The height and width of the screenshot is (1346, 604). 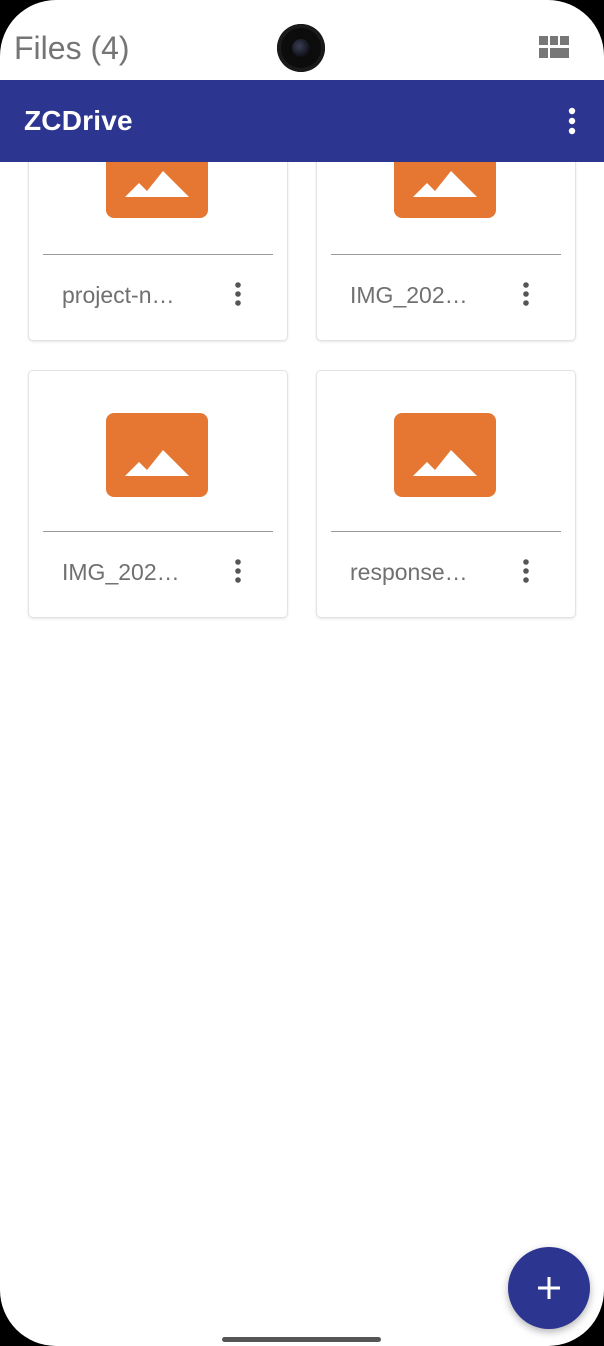 I want to click on front-camera, so click(x=301, y=48).